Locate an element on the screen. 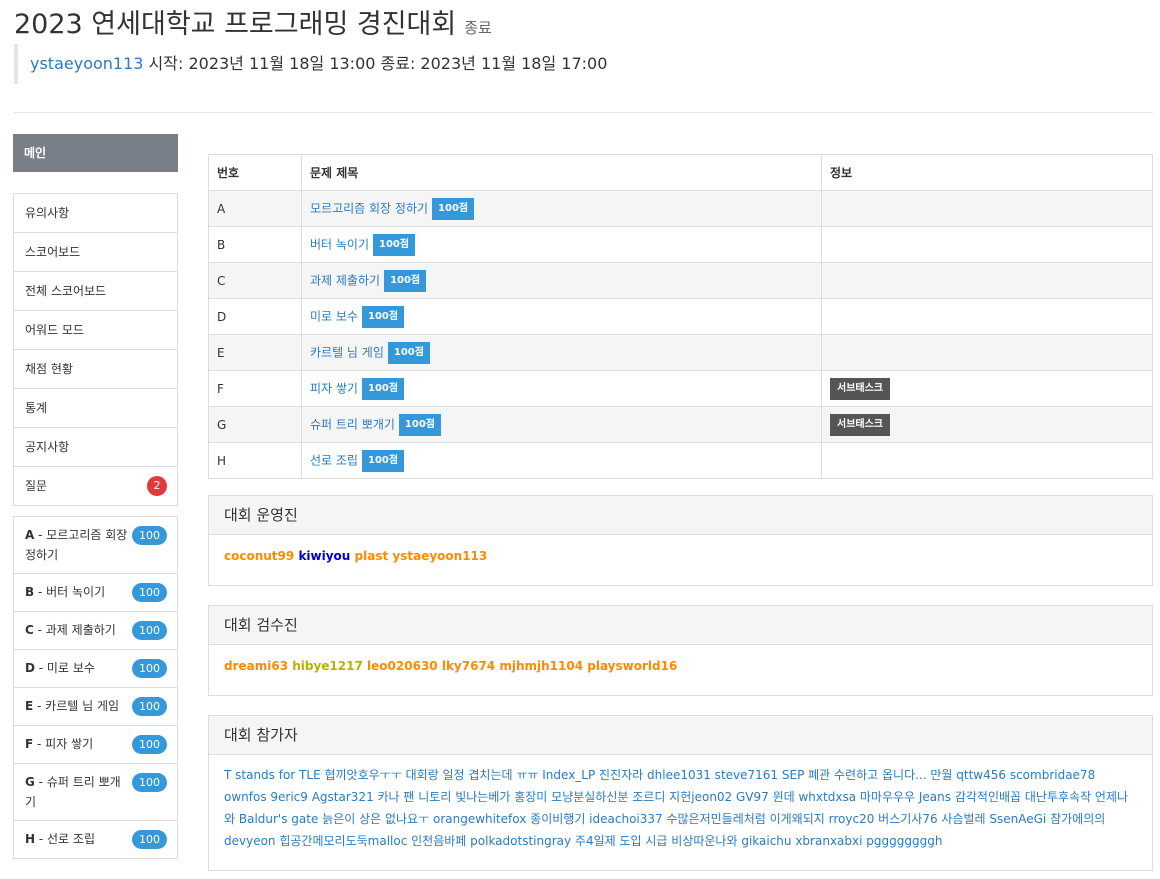 The width and height of the screenshot is (1160, 879). problem-number: G is located at coordinates (255, 424).